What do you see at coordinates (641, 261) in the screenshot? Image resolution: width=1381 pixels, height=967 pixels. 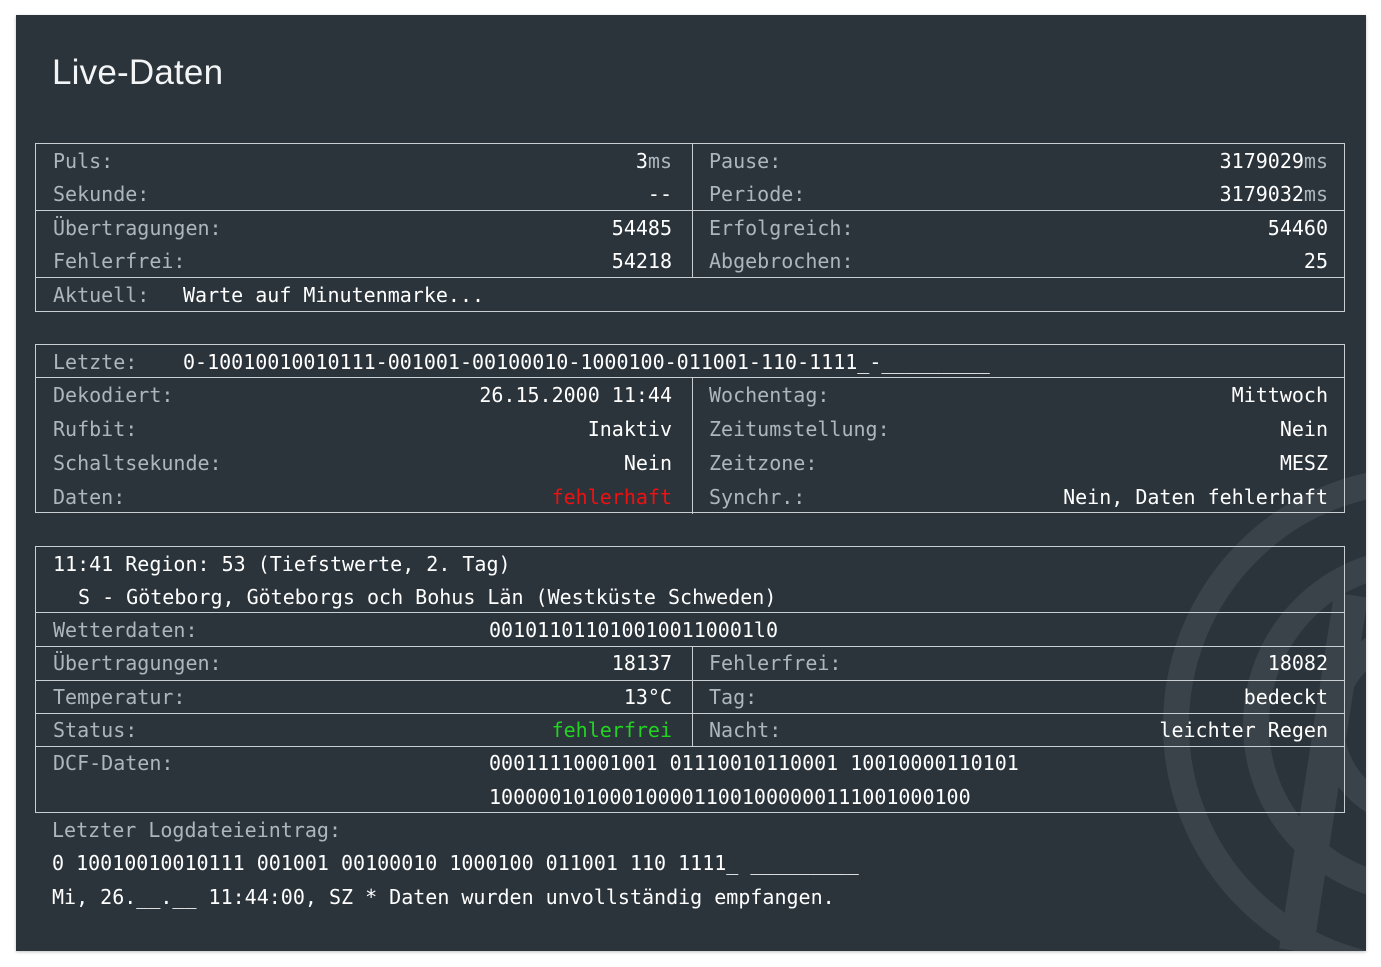 I see `errorfree-value: 54218` at bounding box center [641, 261].